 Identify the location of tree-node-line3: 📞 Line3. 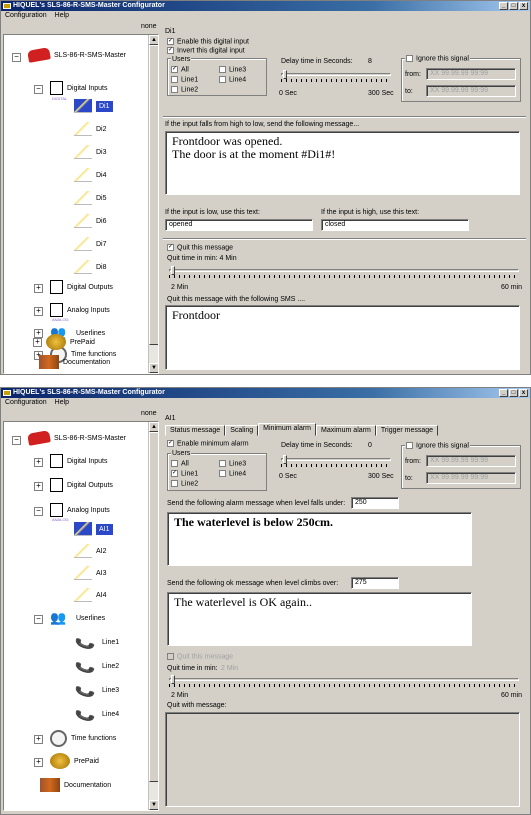
(96, 691).